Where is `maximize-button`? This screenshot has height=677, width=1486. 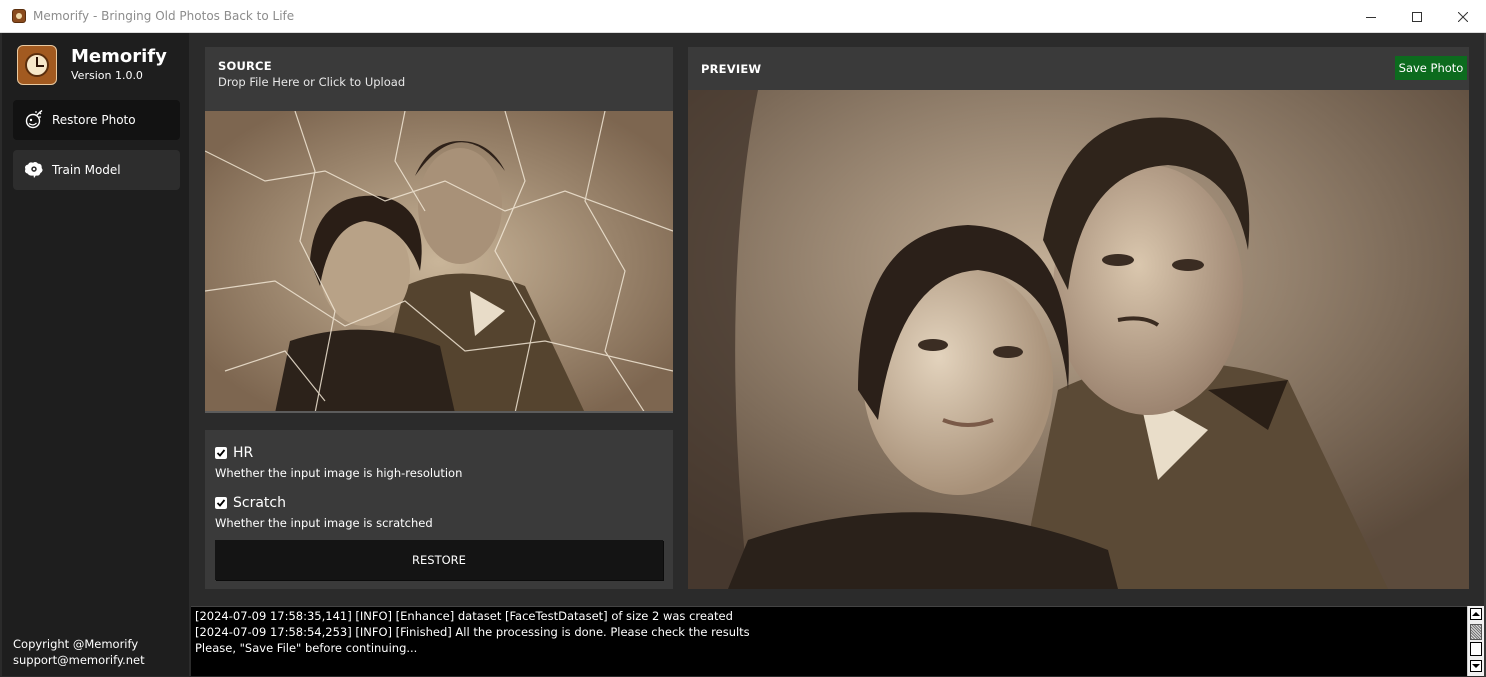 maximize-button is located at coordinates (1417, 16).